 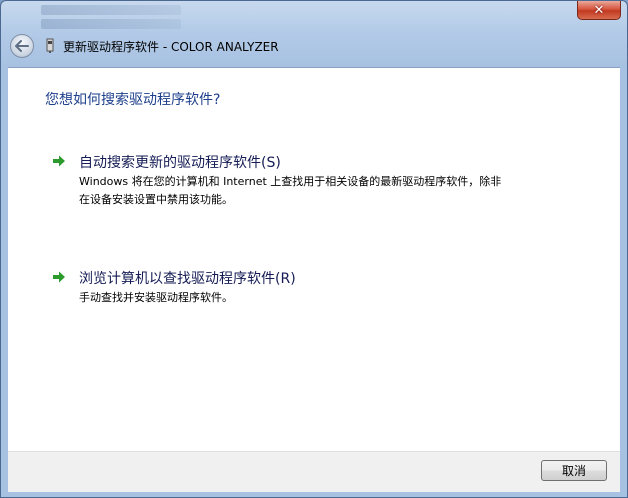 What do you see at coordinates (574, 470) in the screenshot?
I see `cancel-button: 取消` at bounding box center [574, 470].